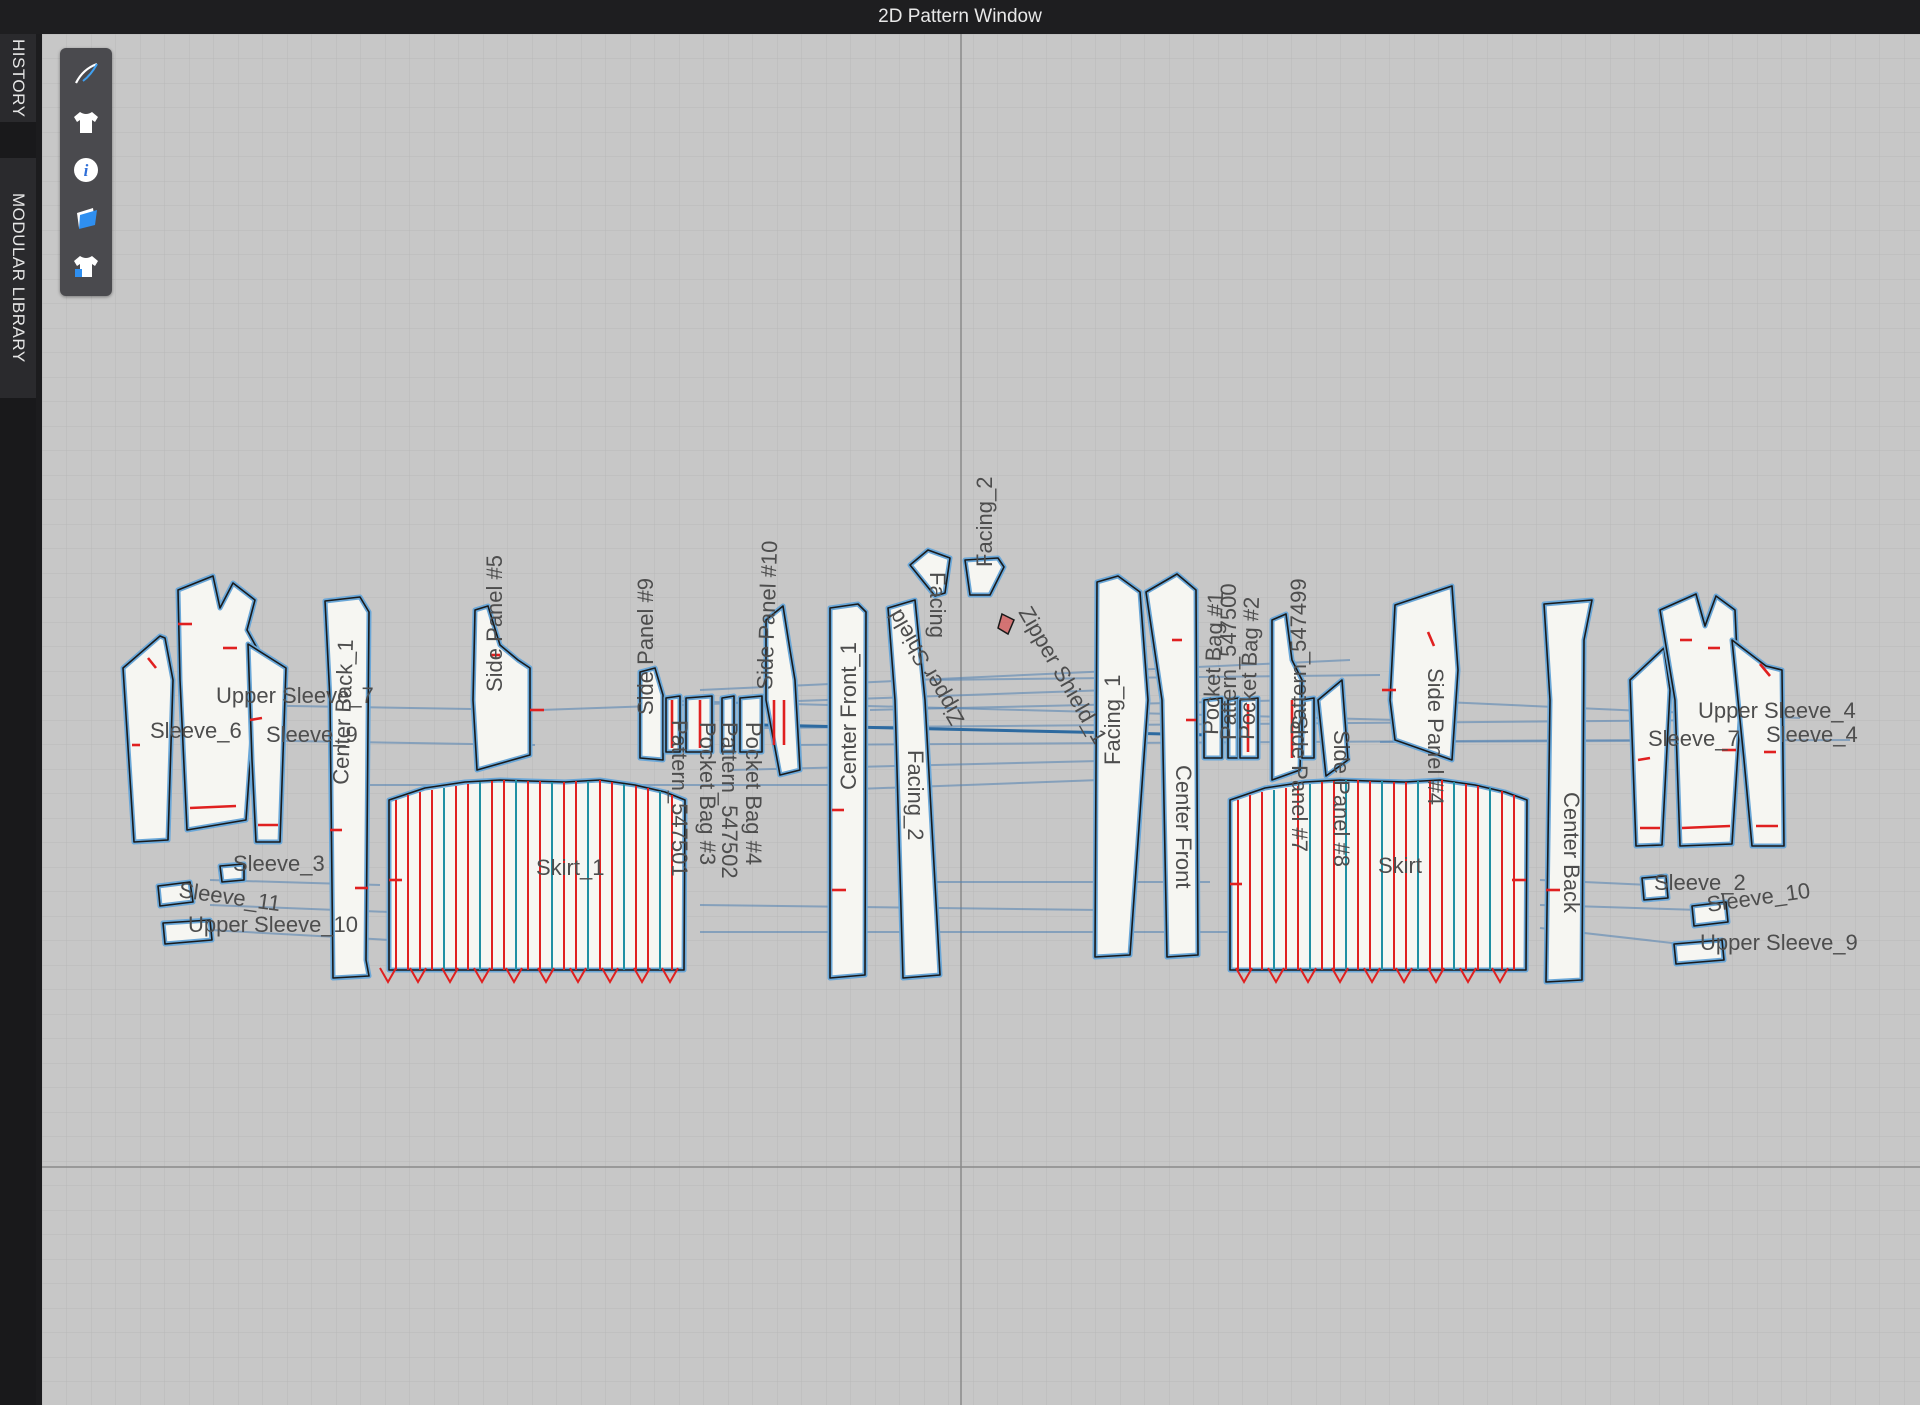 This screenshot has width=1920, height=1405. I want to click on garment-icon, so click(86, 122).